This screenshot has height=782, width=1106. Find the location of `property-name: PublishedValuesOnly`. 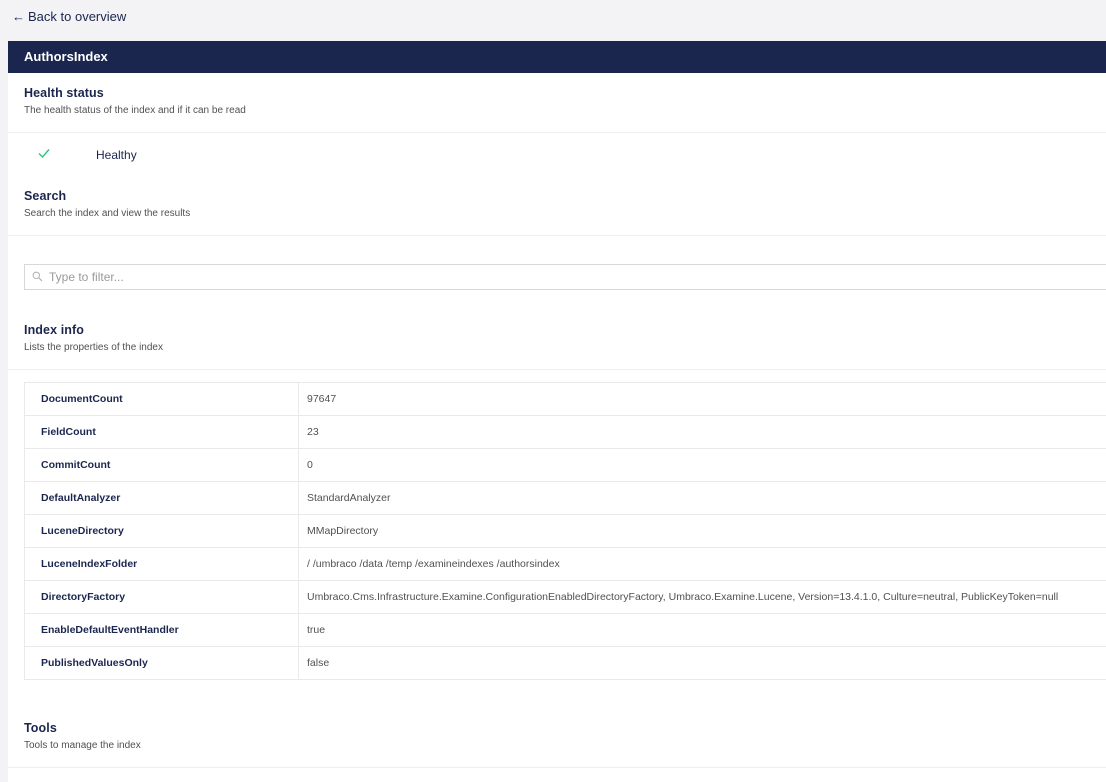

property-name: PublishedValuesOnly is located at coordinates (161, 663).